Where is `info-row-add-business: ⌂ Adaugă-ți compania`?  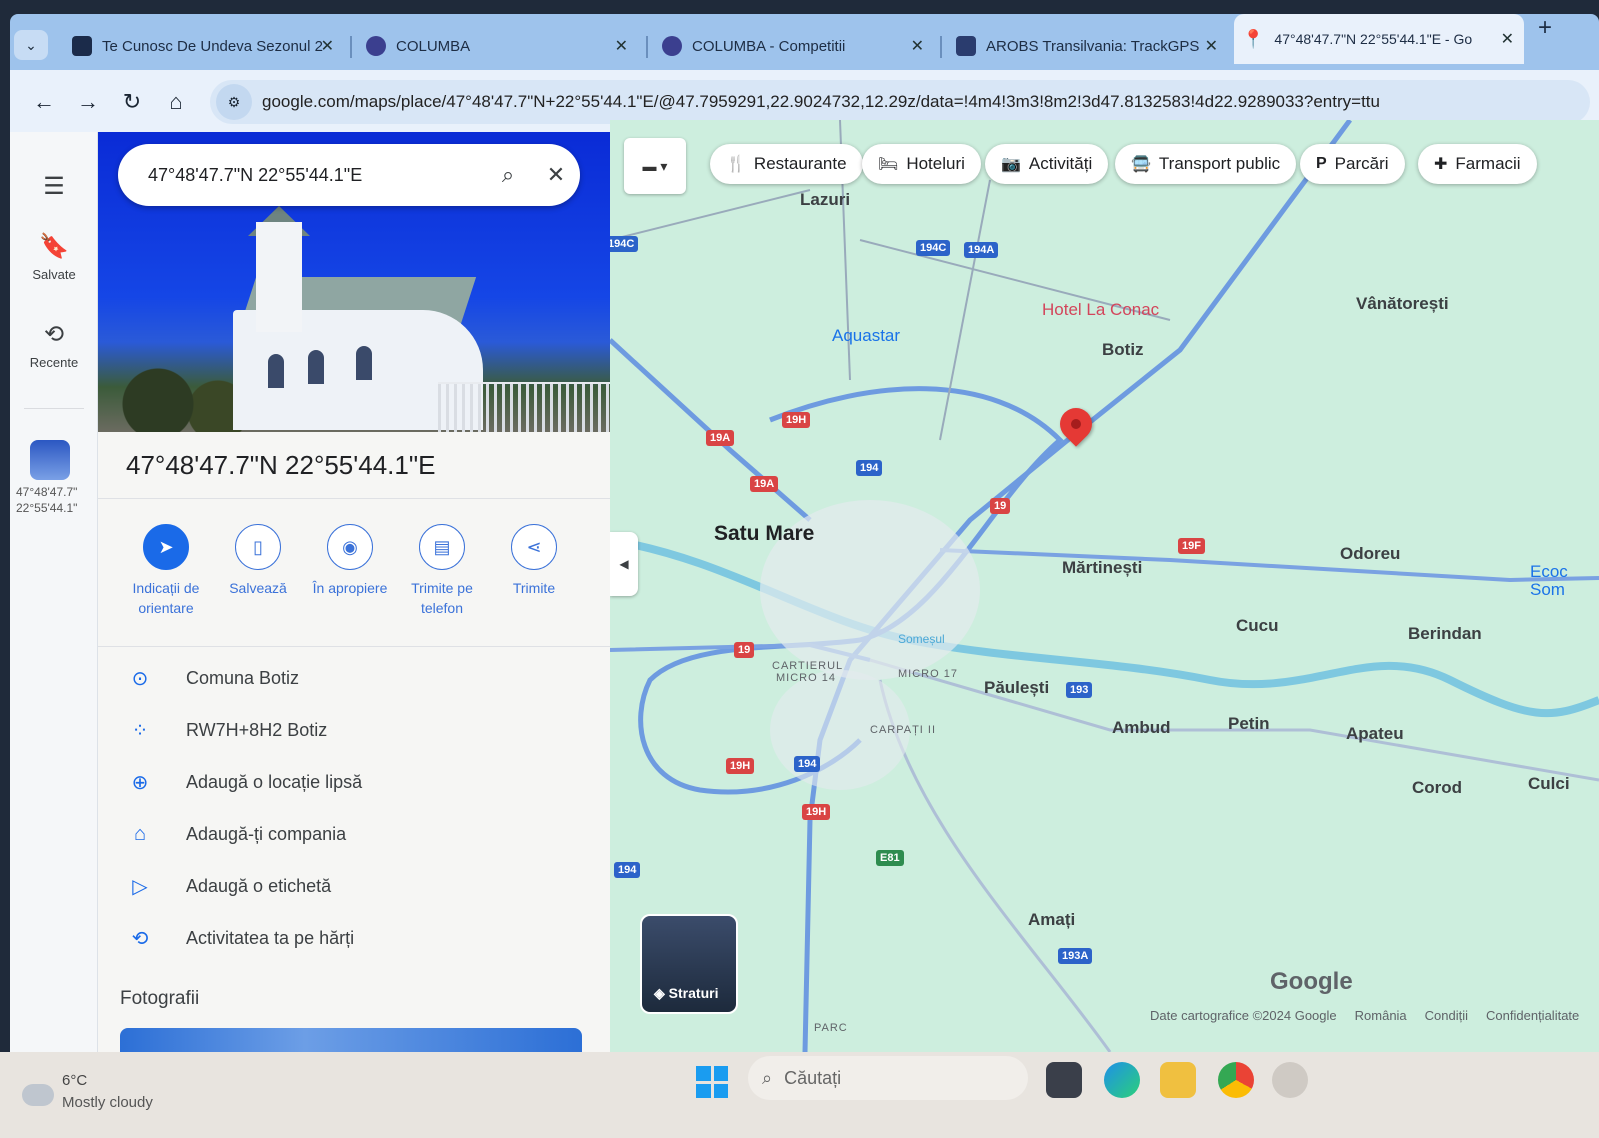
info-row-add-business: ⌂ Adaugă-ți compania is located at coordinates (358, 834).